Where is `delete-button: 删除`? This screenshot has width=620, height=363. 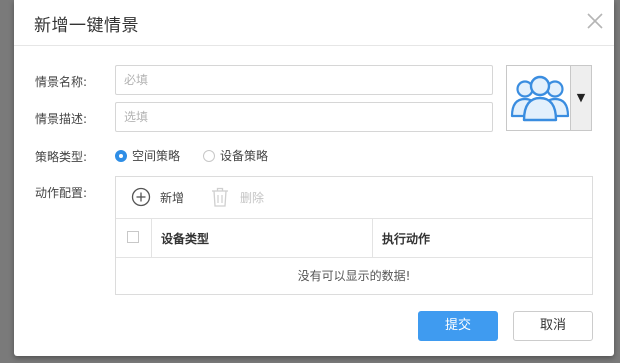
delete-button: 删除 is located at coordinates (237, 197).